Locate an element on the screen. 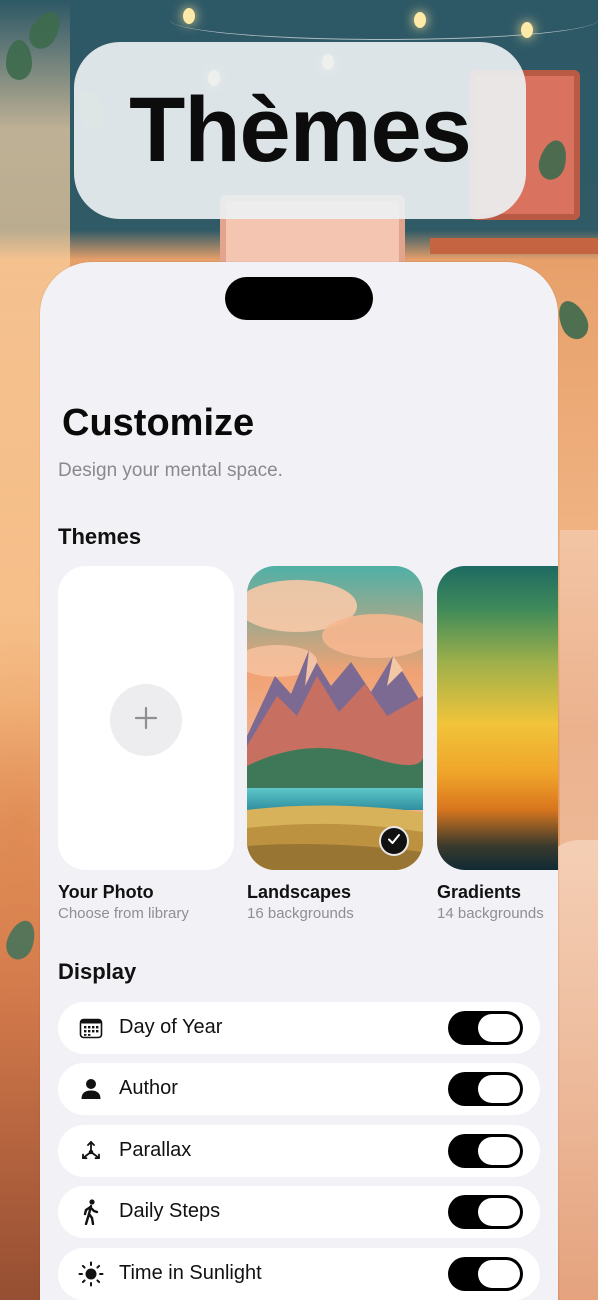 The width and height of the screenshot is (598, 1300). theme-card-description: Choose from library is located at coordinates (123, 913).